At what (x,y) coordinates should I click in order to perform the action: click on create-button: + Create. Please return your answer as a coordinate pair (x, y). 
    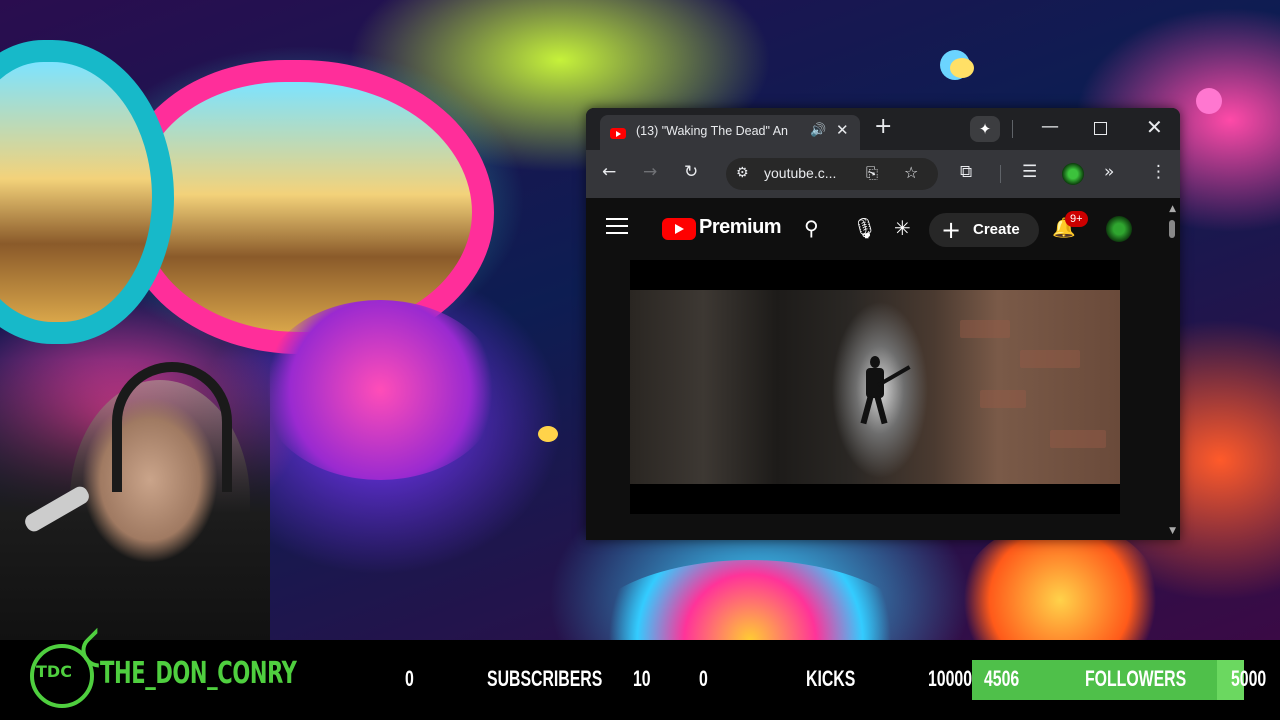
    Looking at the image, I should click on (984, 230).